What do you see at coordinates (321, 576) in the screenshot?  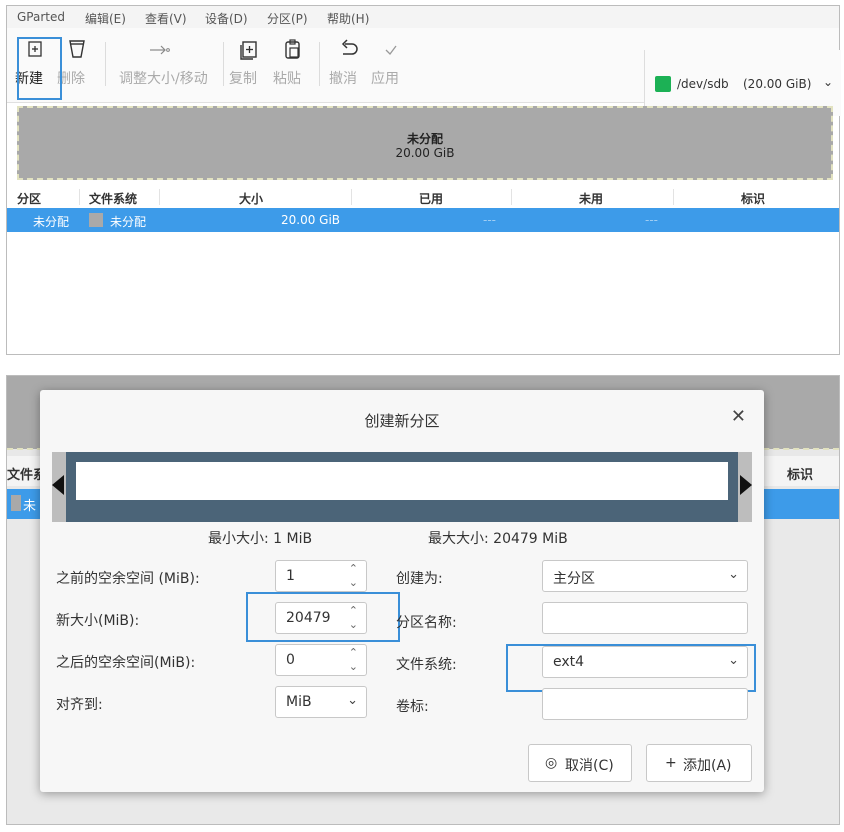 I see `free-before-spinner: 1 ⌃ ⌄` at bounding box center [321, 576].